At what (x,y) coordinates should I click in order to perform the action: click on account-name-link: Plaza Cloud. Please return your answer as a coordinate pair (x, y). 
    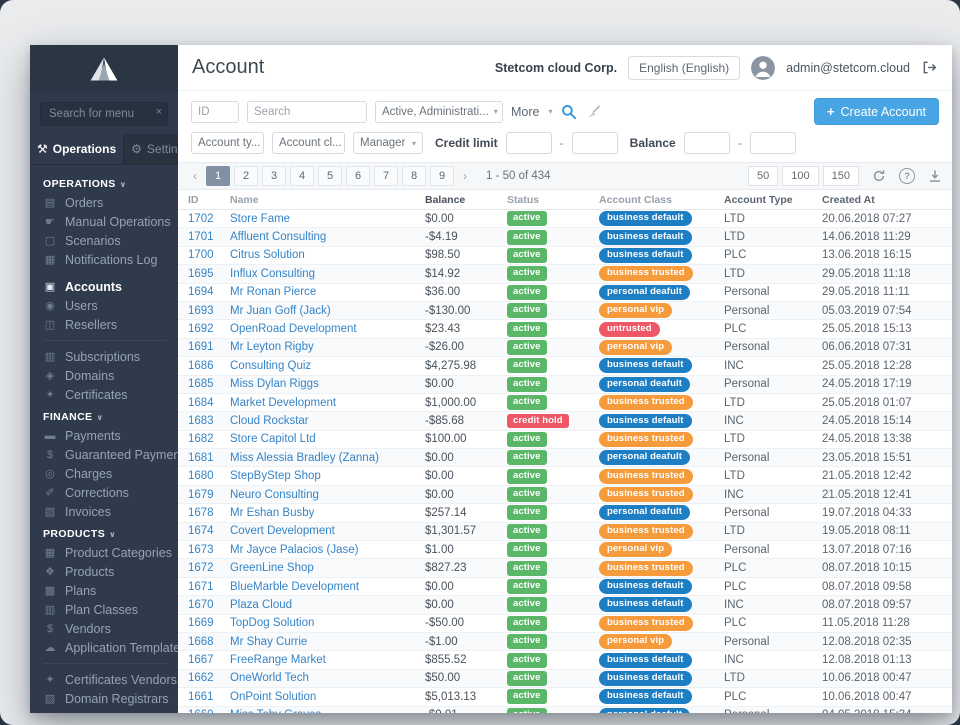
    Looking at the image, I should click on (261, 605).